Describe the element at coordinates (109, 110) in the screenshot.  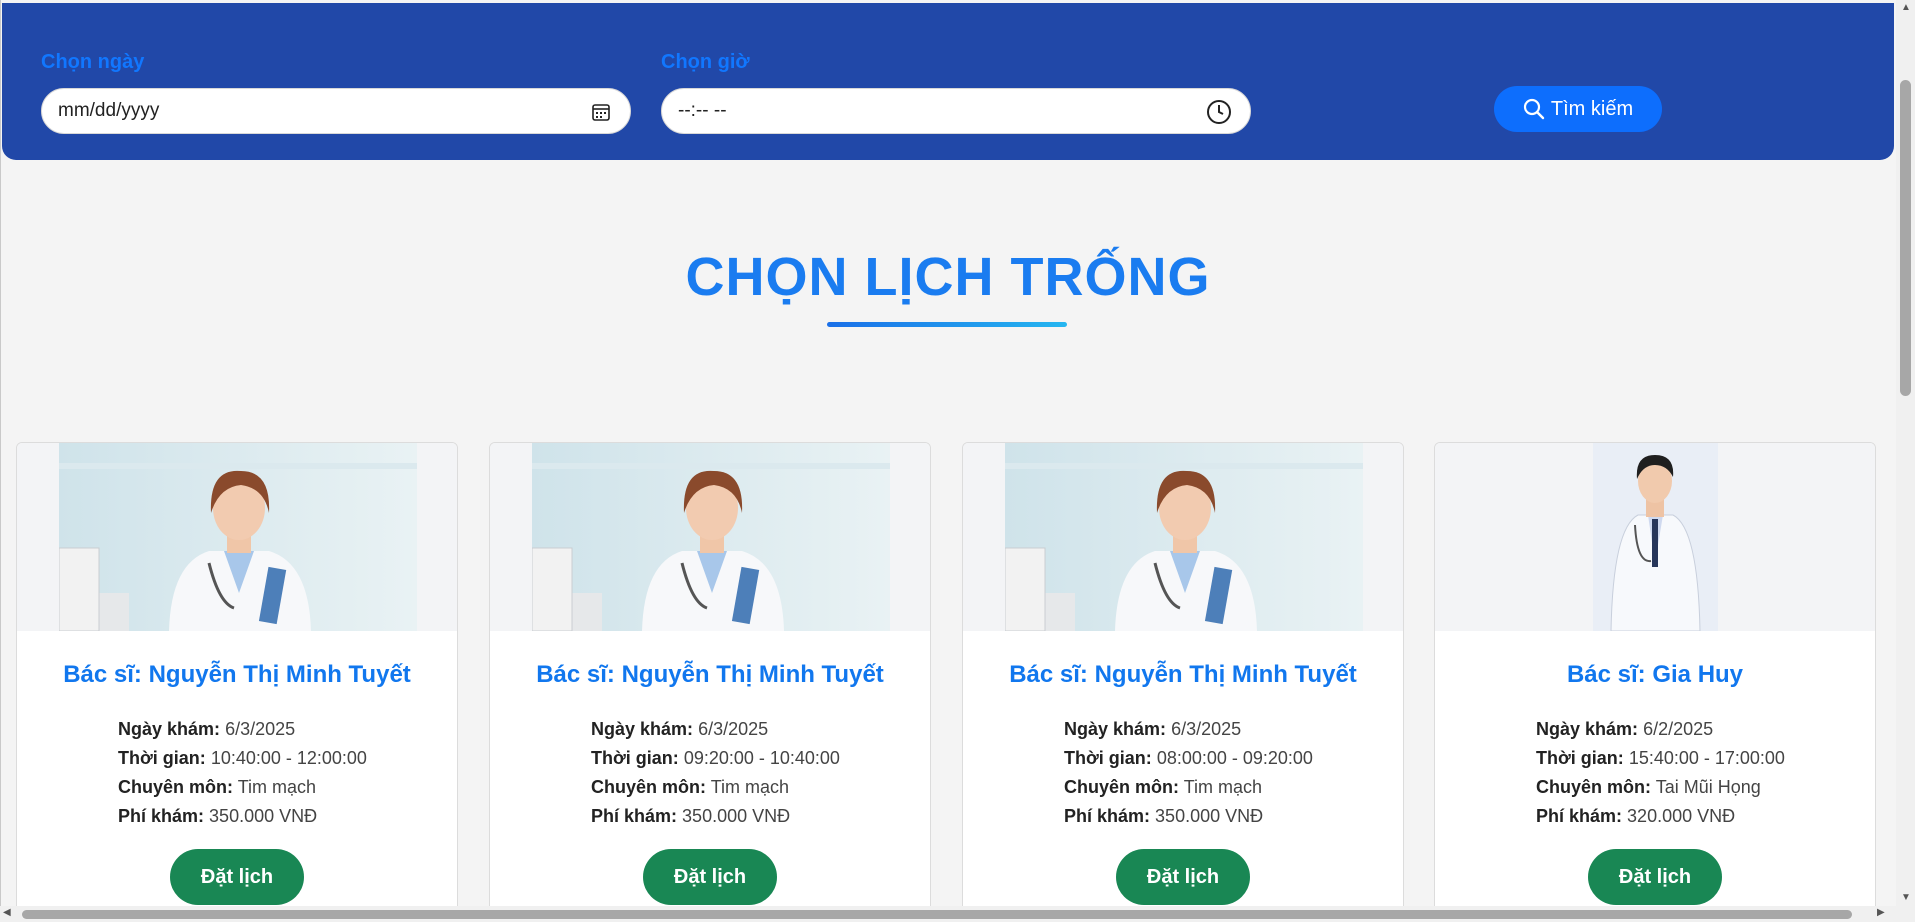
I see `date-input-value: mm/dd/yyyy` at that location.